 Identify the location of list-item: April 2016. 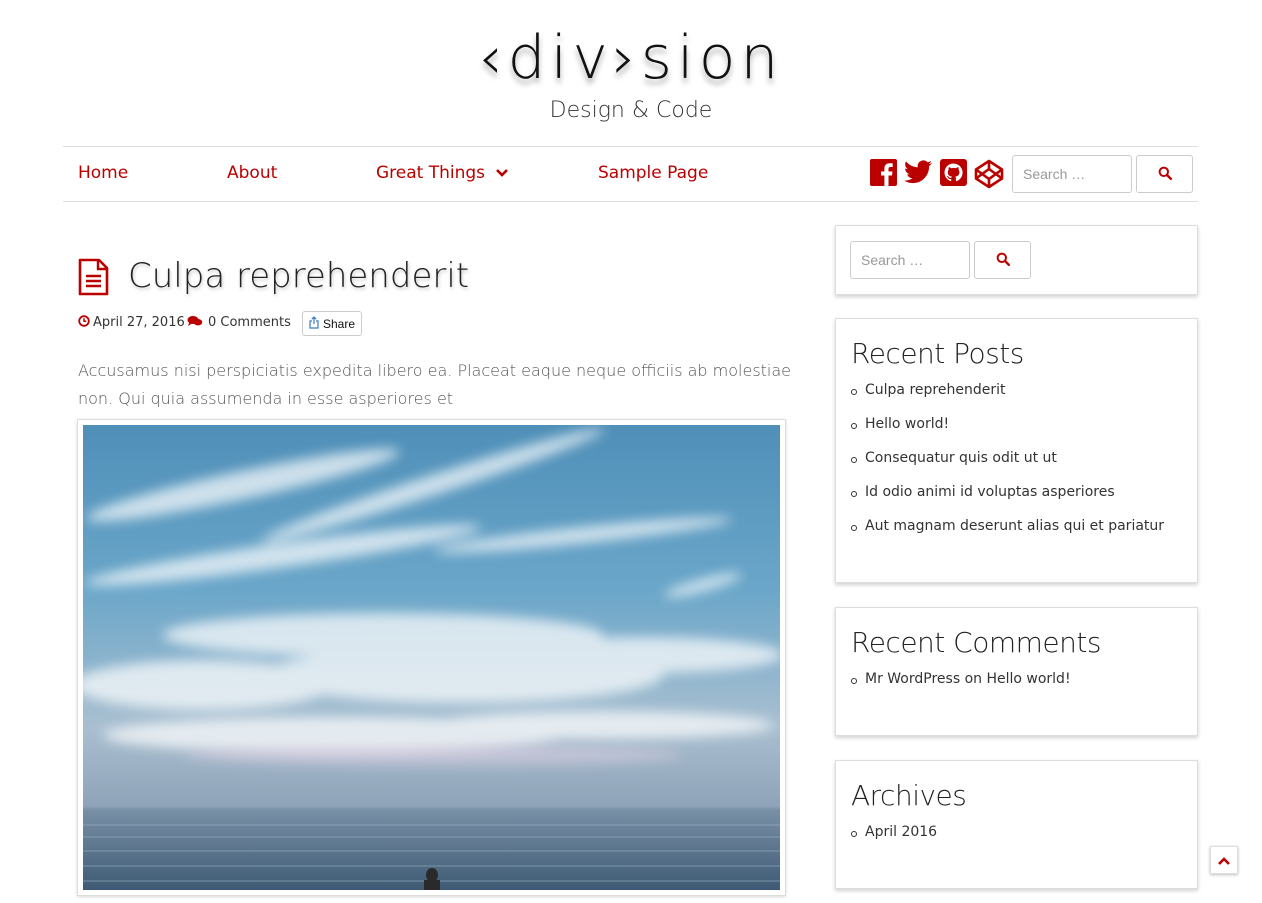
(1024, 841).